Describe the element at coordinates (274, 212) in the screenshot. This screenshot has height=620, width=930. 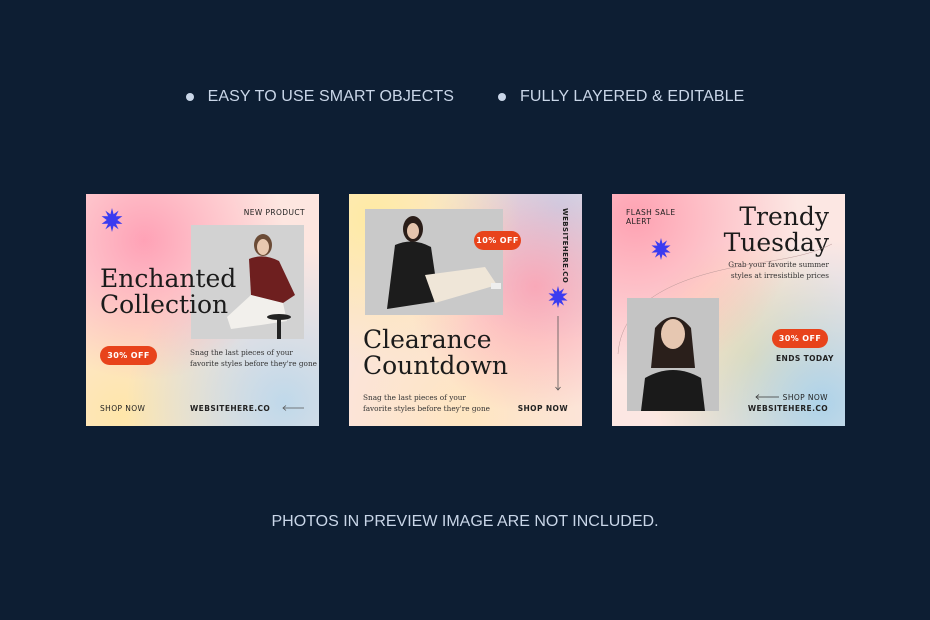
I see `card-tag: NEW PRODUCT` at that location.